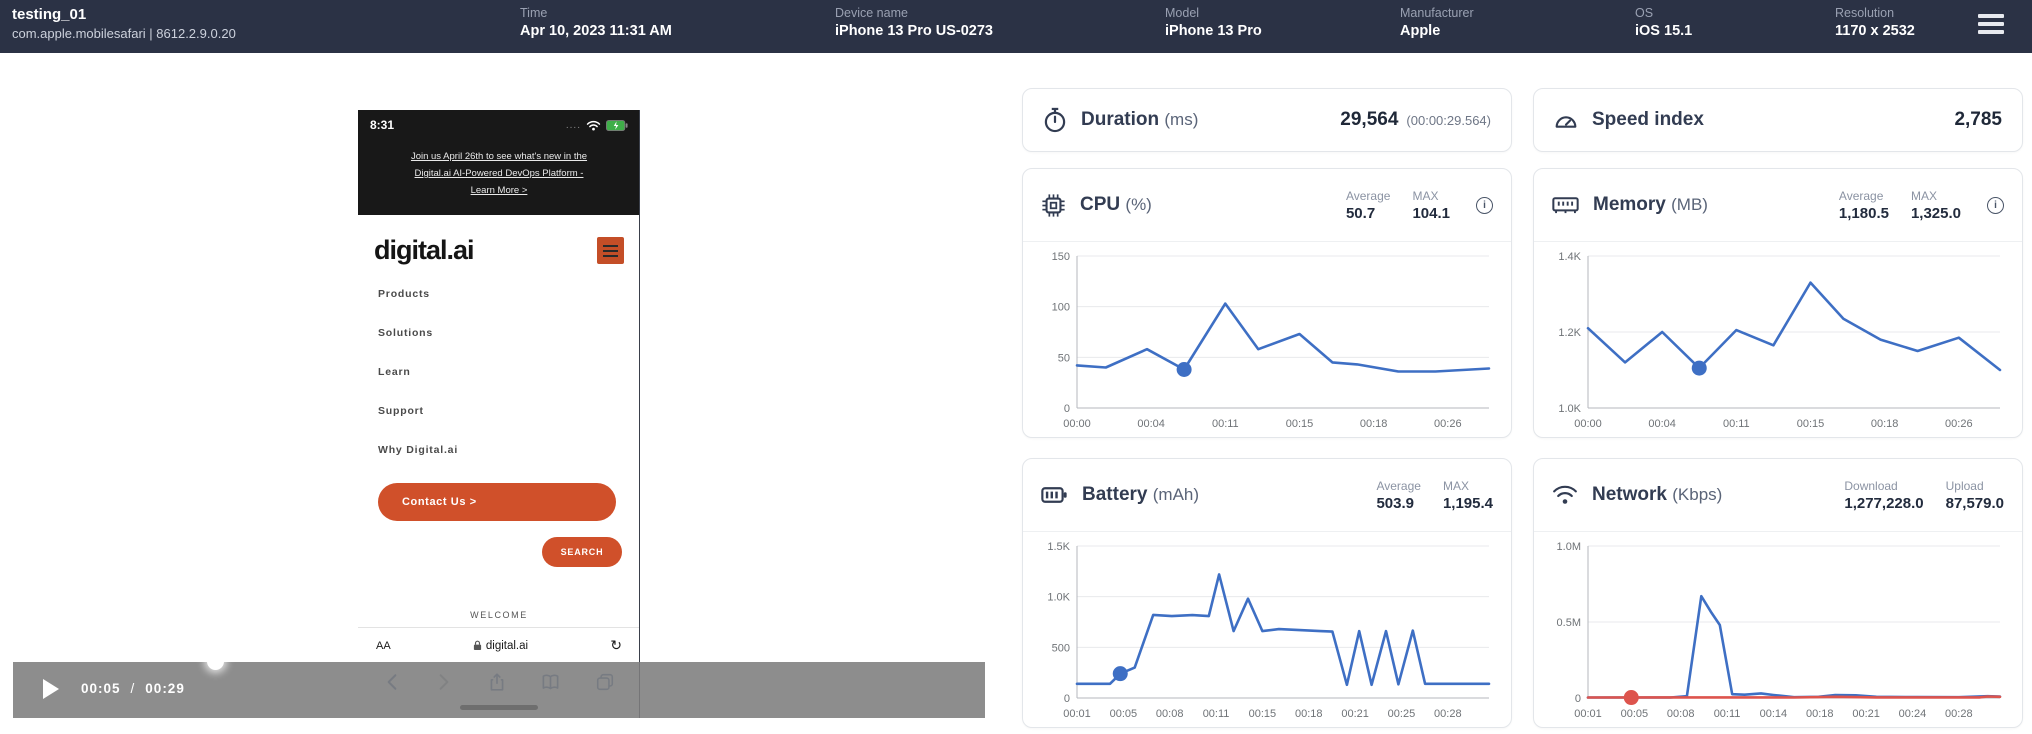 The image size is (2032, 734). What do you see at coordinates (596, 22) in the screenshot?
I see `header-field-time: Time Apr 10, 2023 11:31 AM` at bounding box center [596, 22].